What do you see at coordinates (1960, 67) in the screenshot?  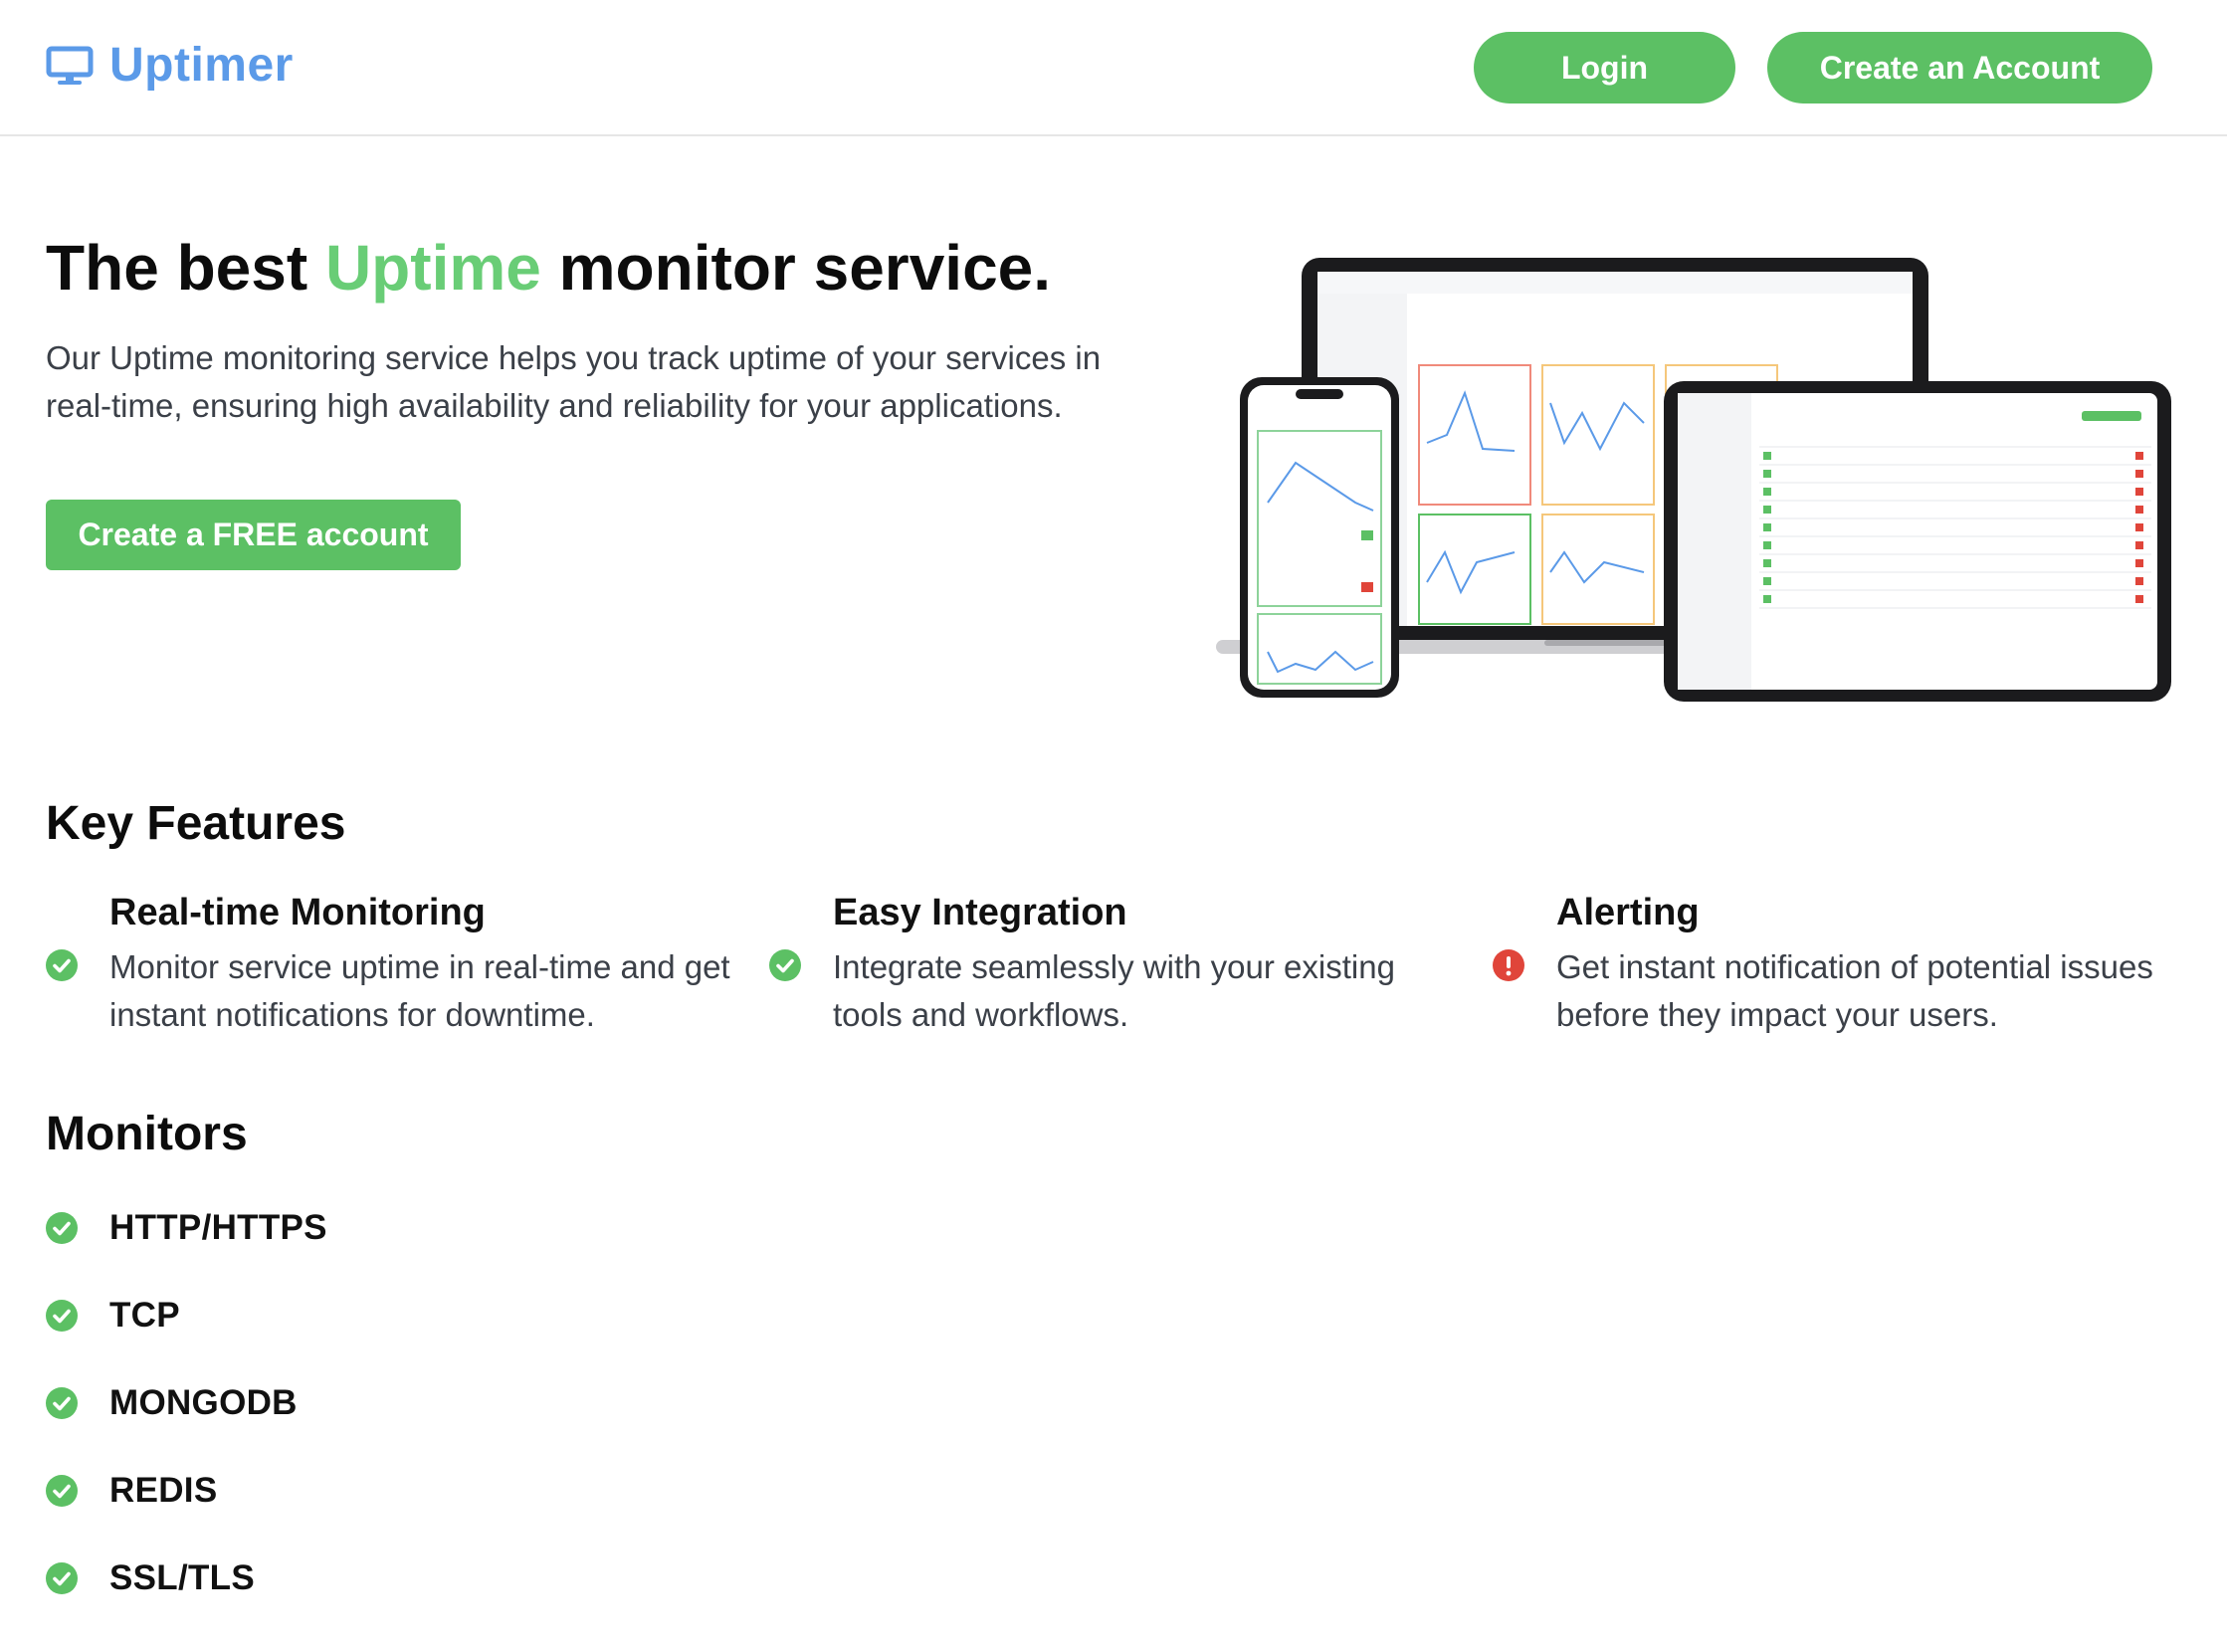 I see `create-account-button: Create an Account` at bounding box center [1960, 67].